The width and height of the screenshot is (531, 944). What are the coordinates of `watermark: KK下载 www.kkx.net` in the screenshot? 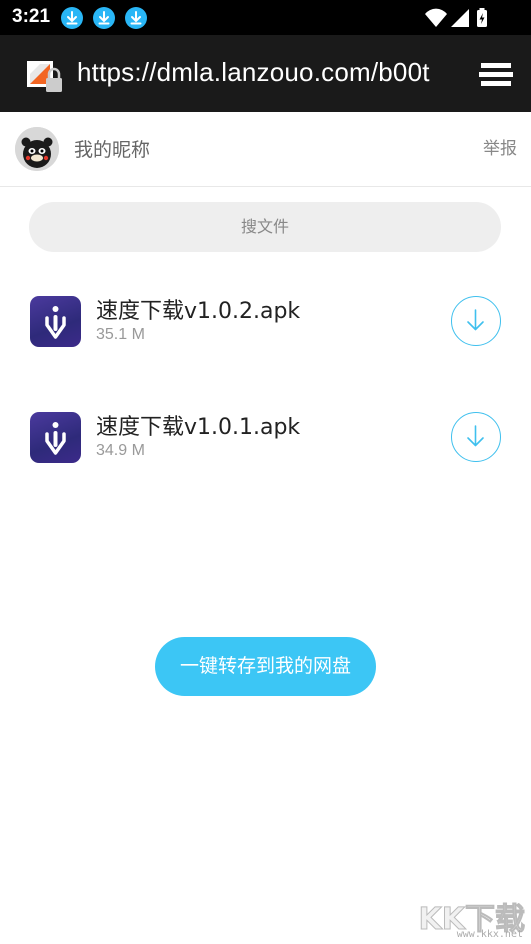 It's located at (467, 917).